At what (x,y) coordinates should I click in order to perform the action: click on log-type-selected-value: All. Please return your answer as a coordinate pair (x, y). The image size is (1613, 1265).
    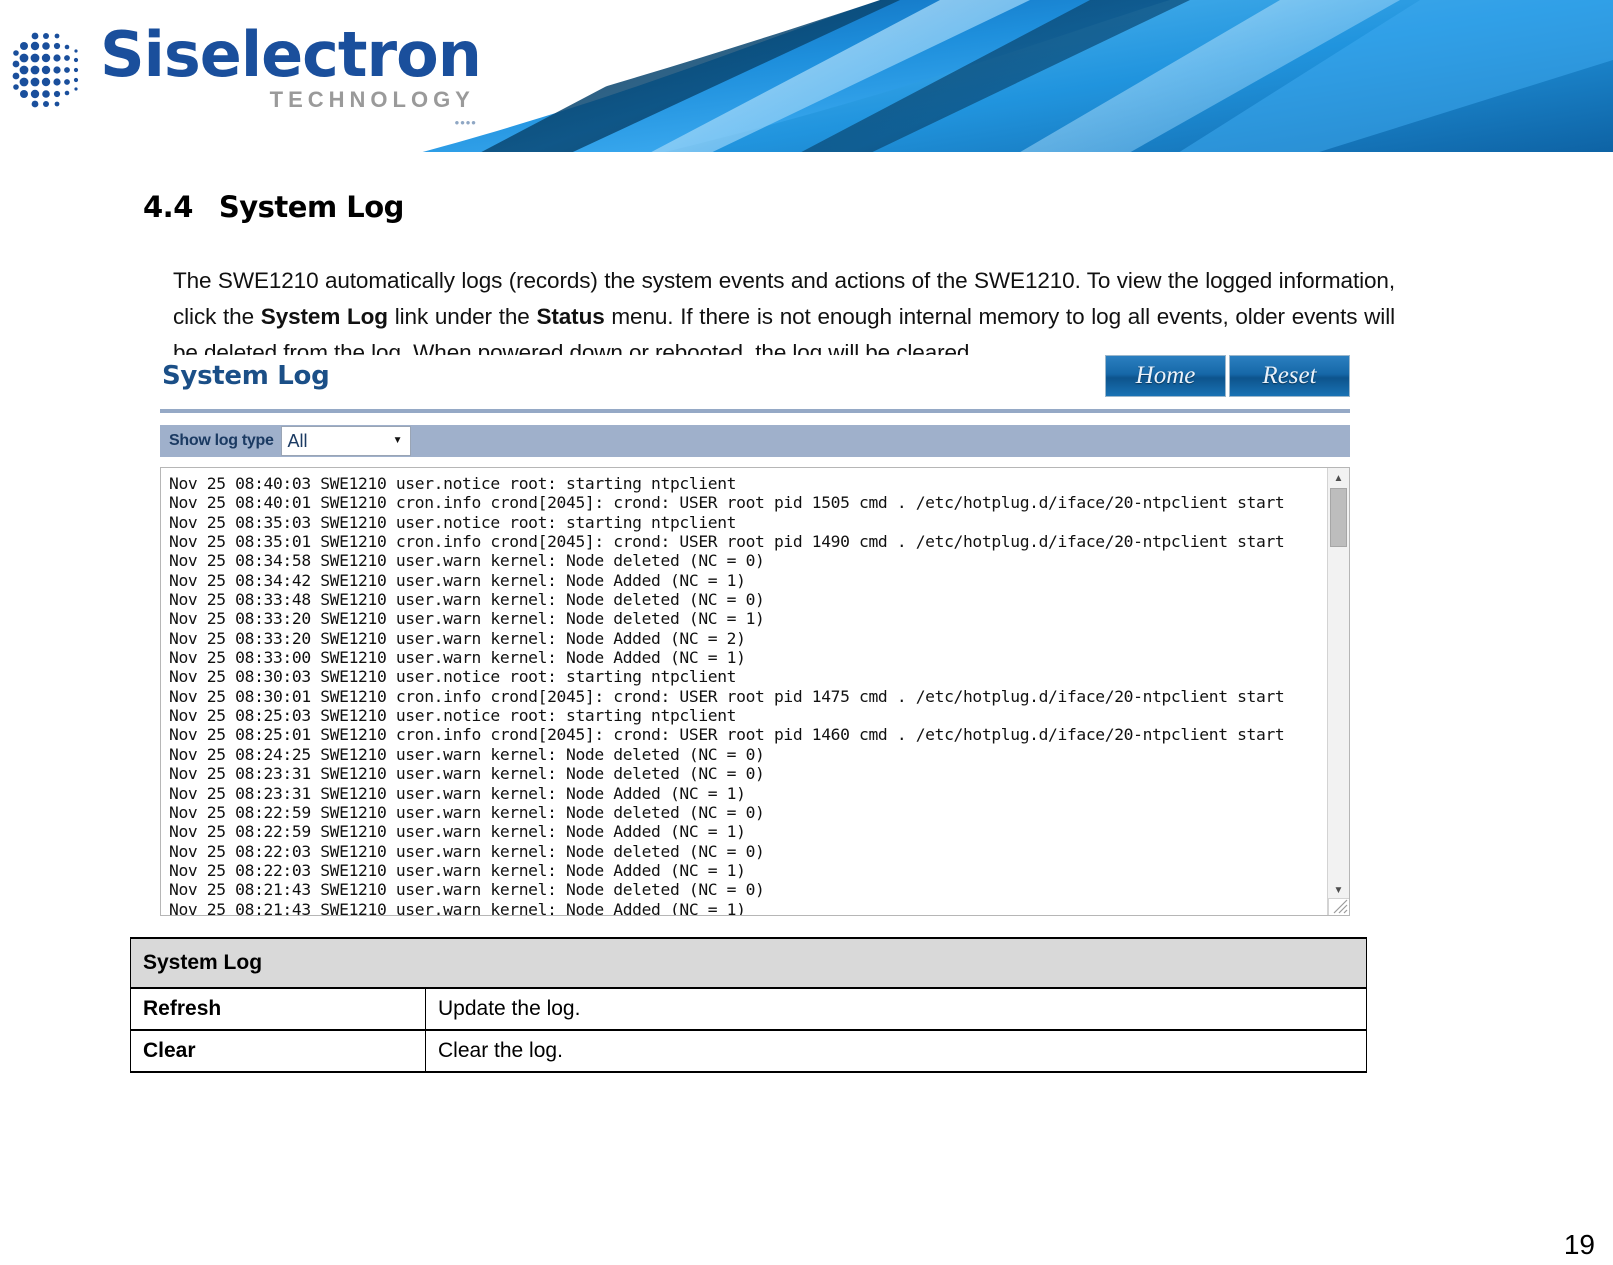
    Looking at the image, I should click on (297, 440).